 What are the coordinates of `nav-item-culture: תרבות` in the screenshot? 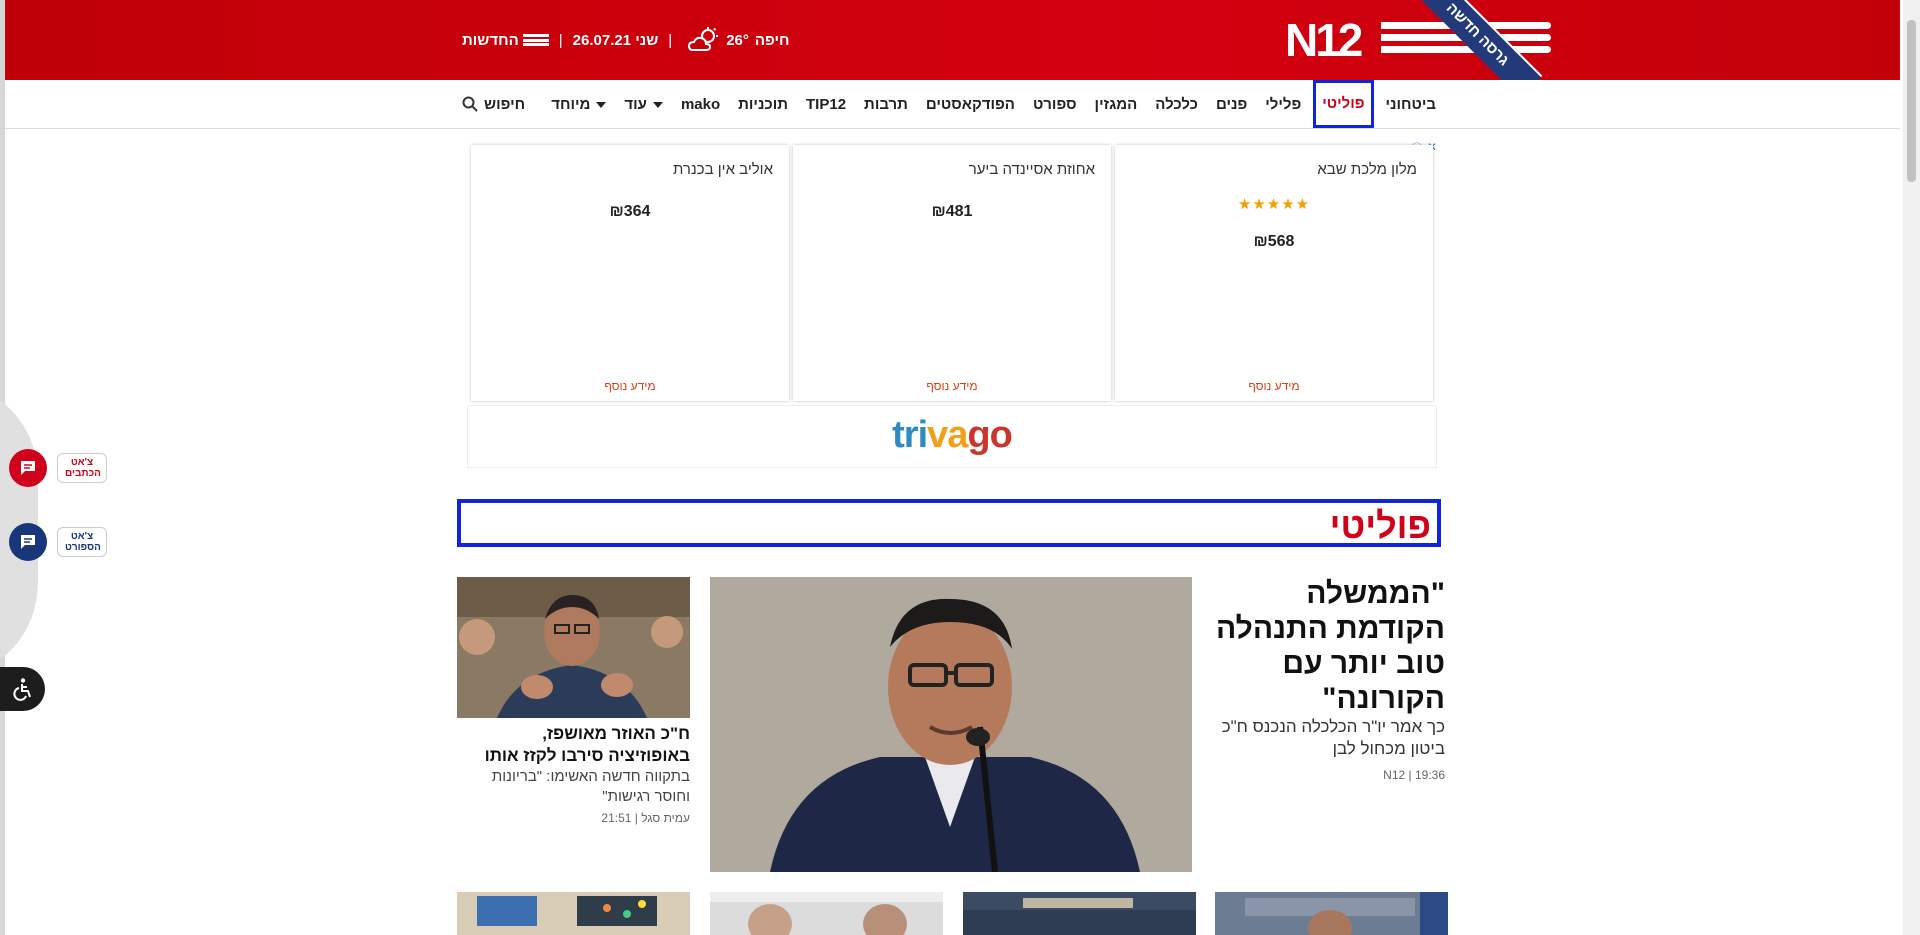 It's located at (886, 104).